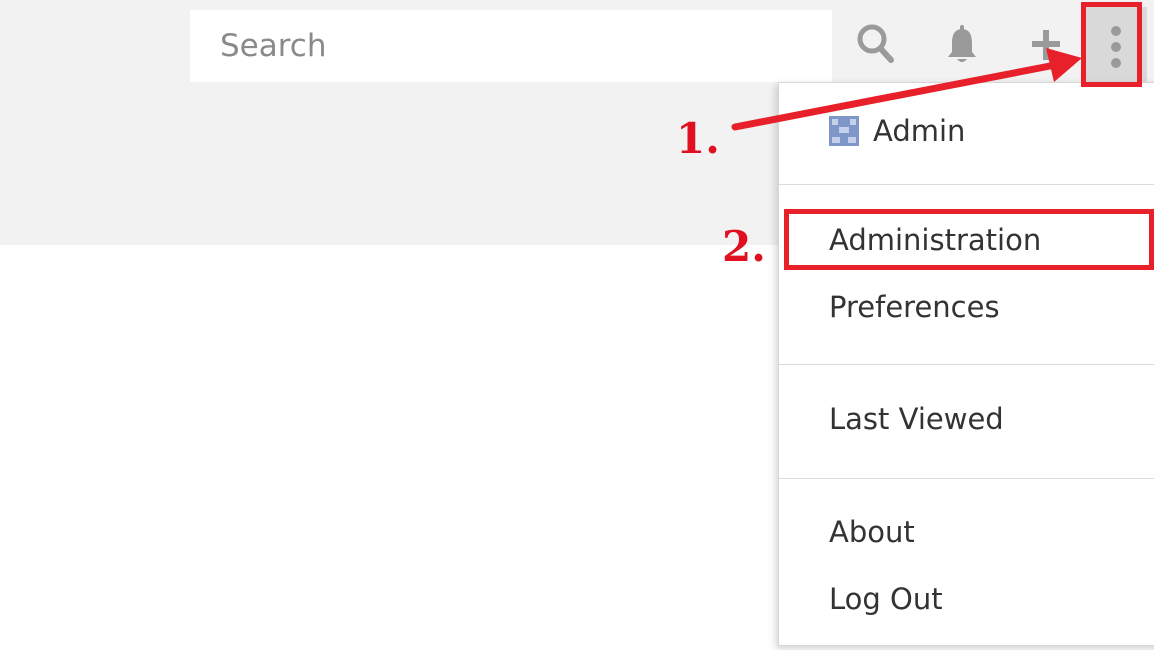 This screenshot has height=650, width=1154. Describe the element at coordinates (962, 44) in the screenshot. I see `bell-icon` at that location.